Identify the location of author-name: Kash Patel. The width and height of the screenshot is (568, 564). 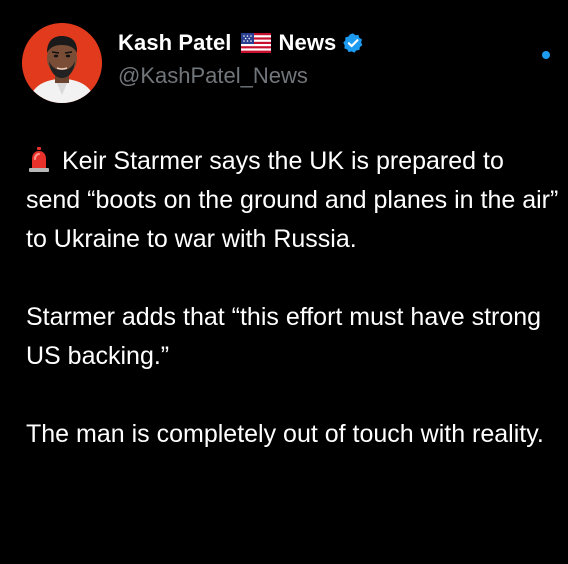
(175, 43).